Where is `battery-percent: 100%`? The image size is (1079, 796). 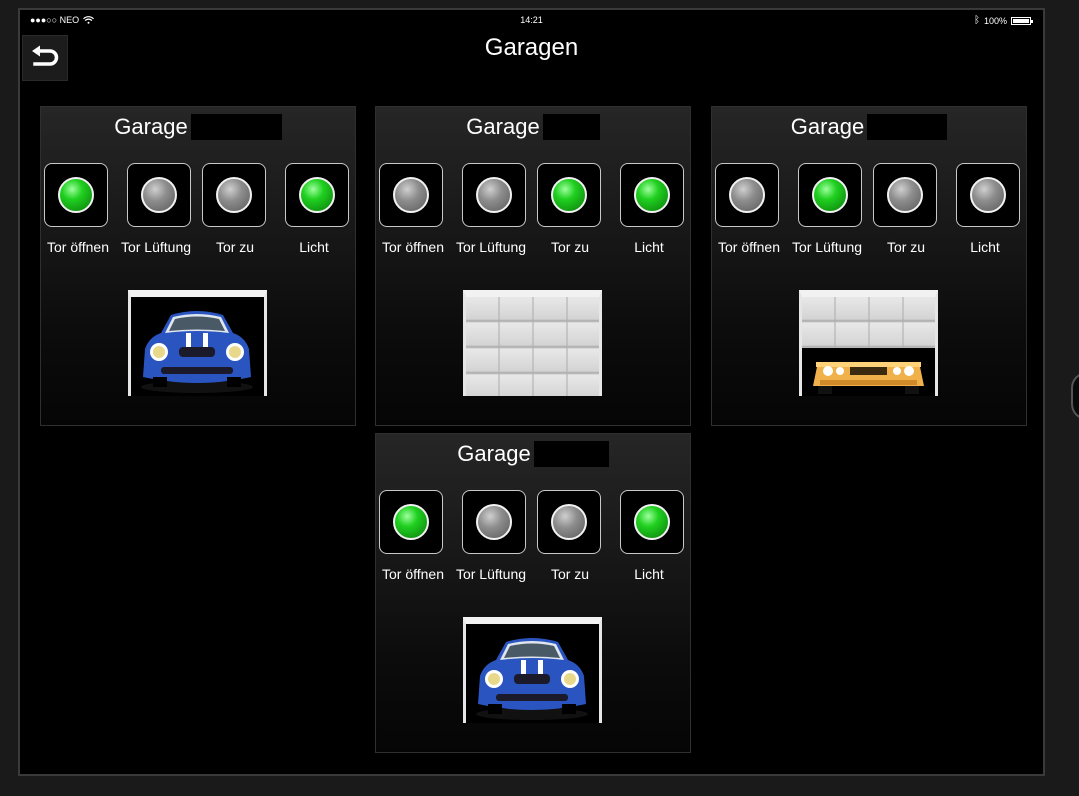 battery-percent: 100% is located at coordinates (995, 20).